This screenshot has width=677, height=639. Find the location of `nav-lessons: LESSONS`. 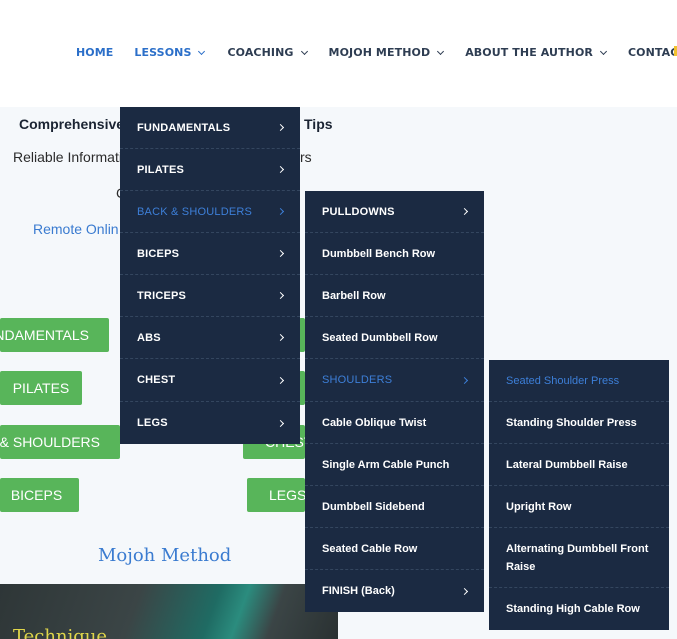

nav-lessons: LESSONS is located at coordinates (170, 52).